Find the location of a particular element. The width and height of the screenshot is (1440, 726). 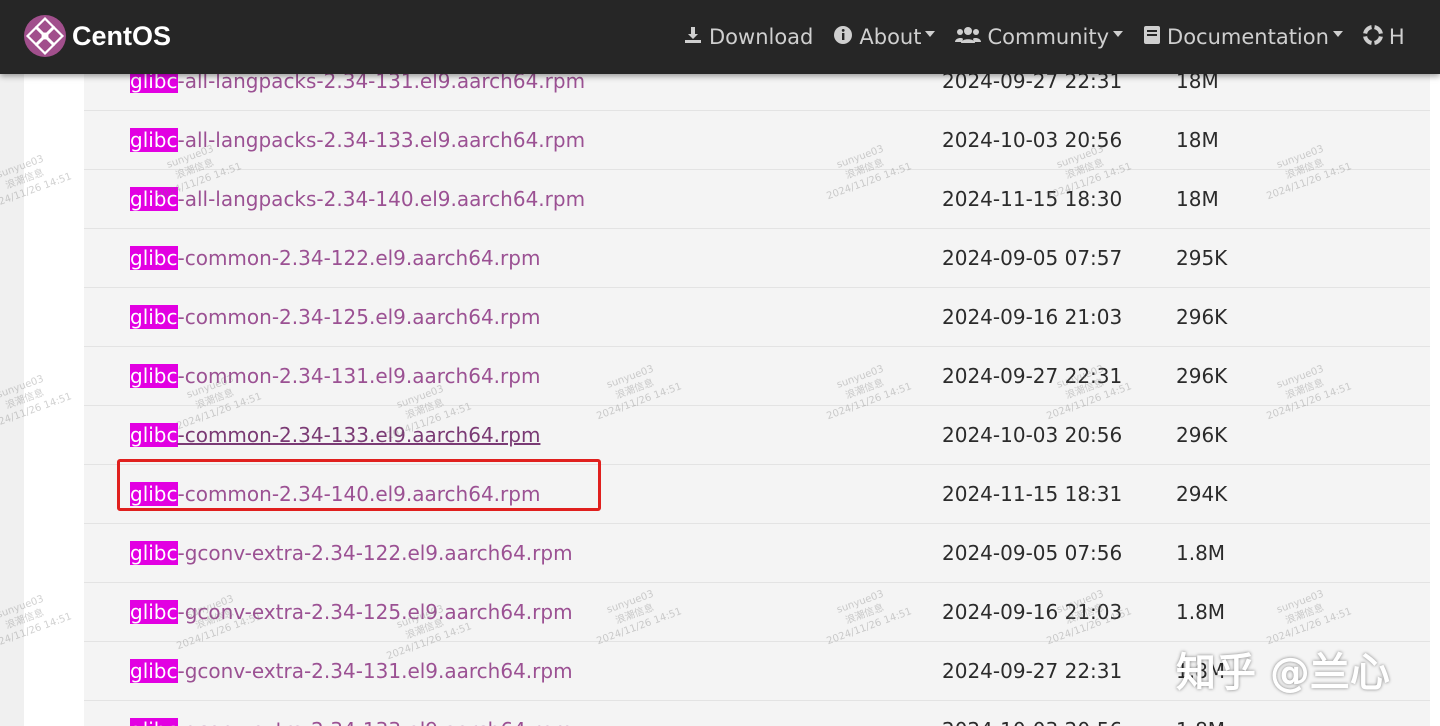

file-link: glibc-common-2.34-140.el9.aarch64.rpm is located at coordinates (335, 494).